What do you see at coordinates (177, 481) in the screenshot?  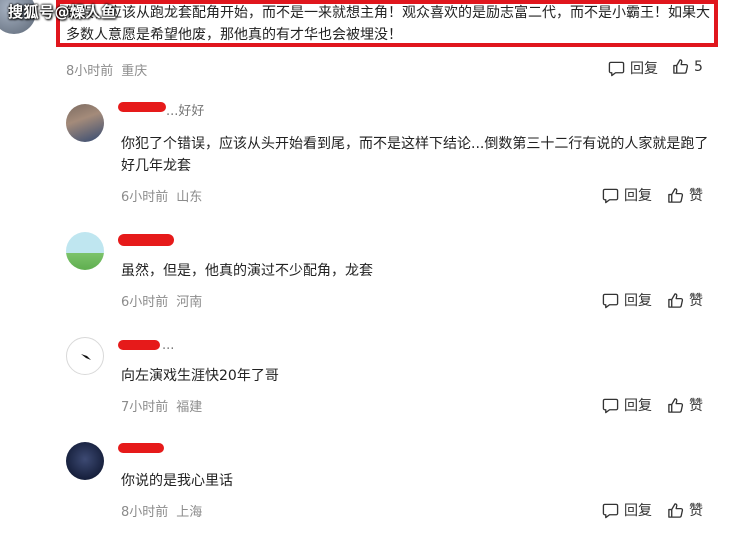 I see `comment-text: 你说的是我心里话` at bounding box center [177, 481].